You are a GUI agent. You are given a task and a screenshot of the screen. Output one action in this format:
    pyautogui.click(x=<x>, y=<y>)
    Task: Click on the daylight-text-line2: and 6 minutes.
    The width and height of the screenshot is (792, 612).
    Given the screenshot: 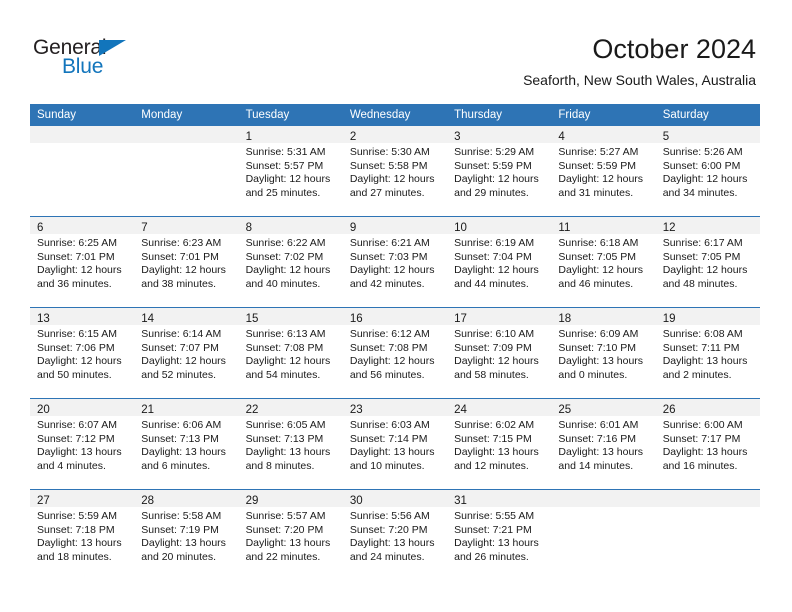 What is the action you would take?
    pyautogui.click(x=176, y=465)
    